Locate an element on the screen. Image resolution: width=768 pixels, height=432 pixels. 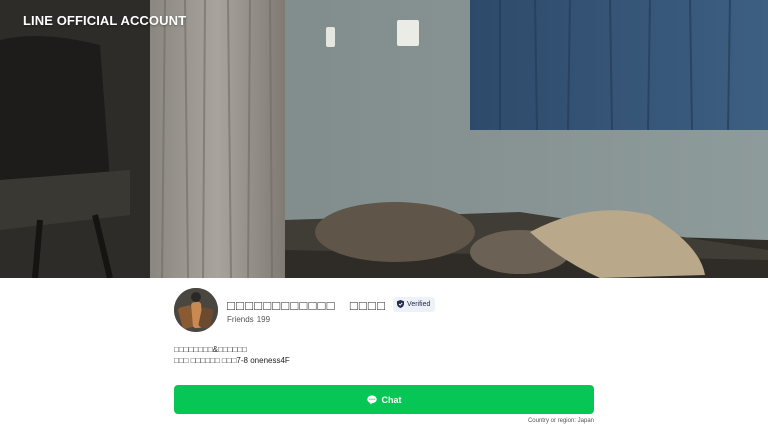
avatar-image is located at coordinates (196, 310).